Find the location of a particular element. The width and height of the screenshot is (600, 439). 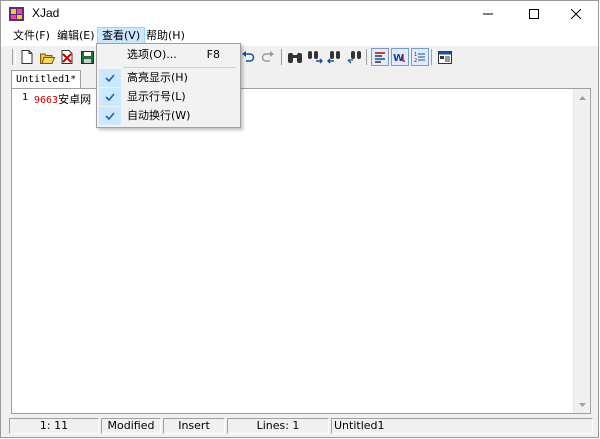

replace-icon is located at coordinates (354, 57).